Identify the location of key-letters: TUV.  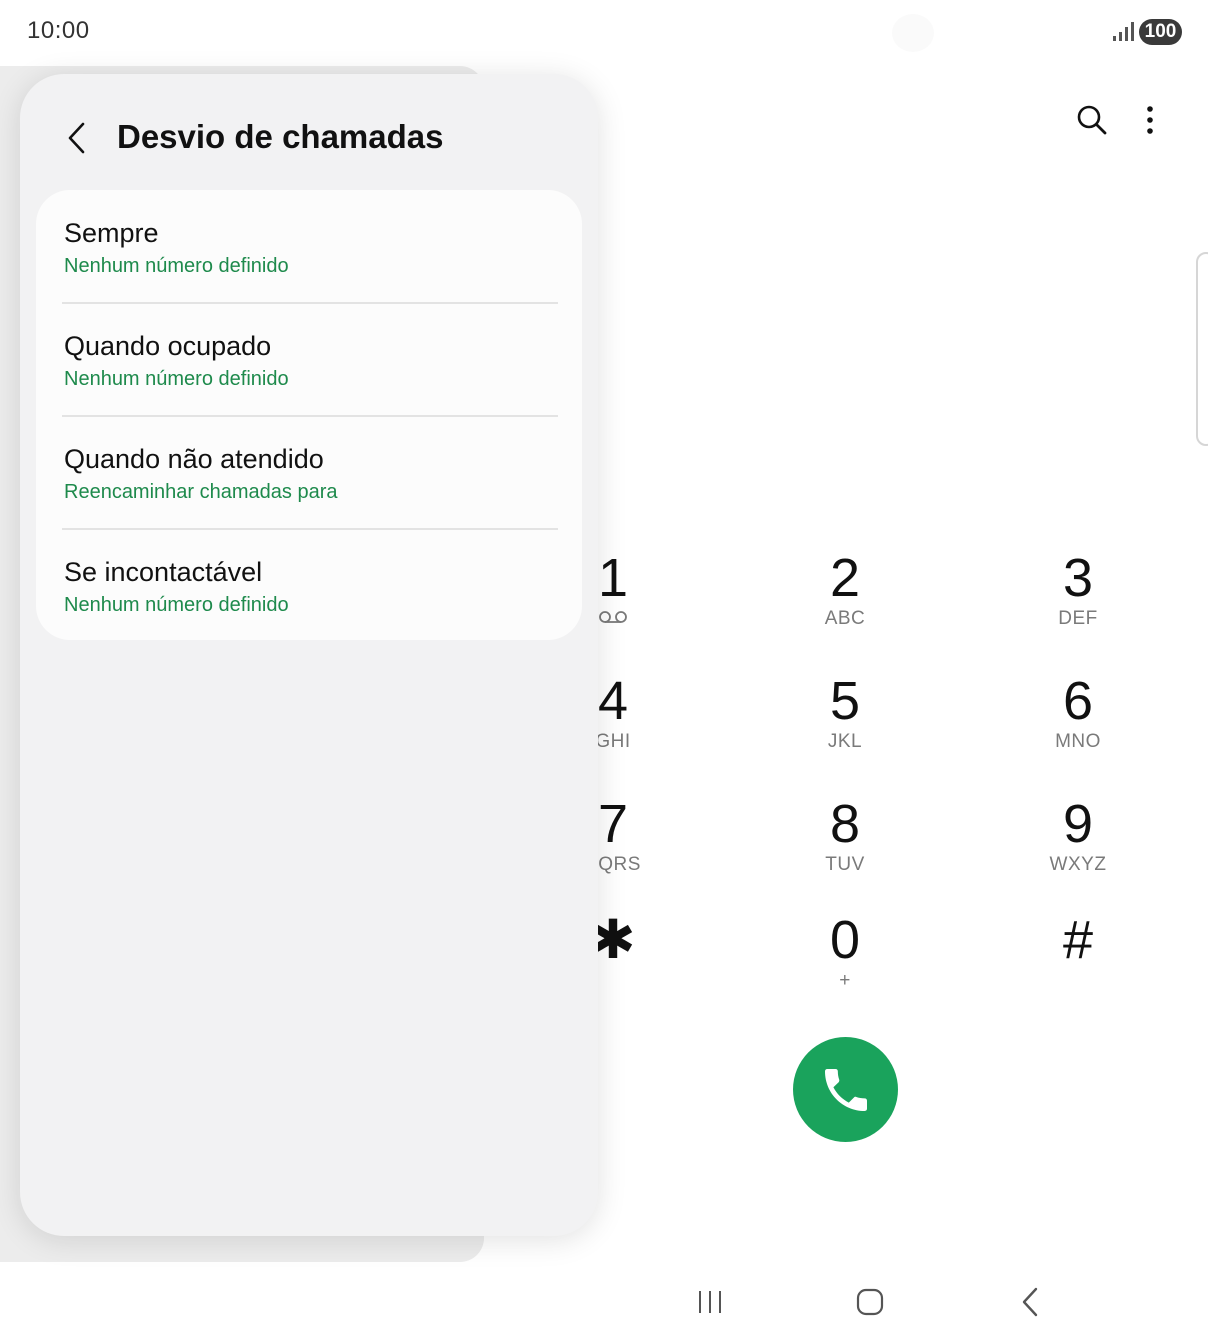
(845, 864).